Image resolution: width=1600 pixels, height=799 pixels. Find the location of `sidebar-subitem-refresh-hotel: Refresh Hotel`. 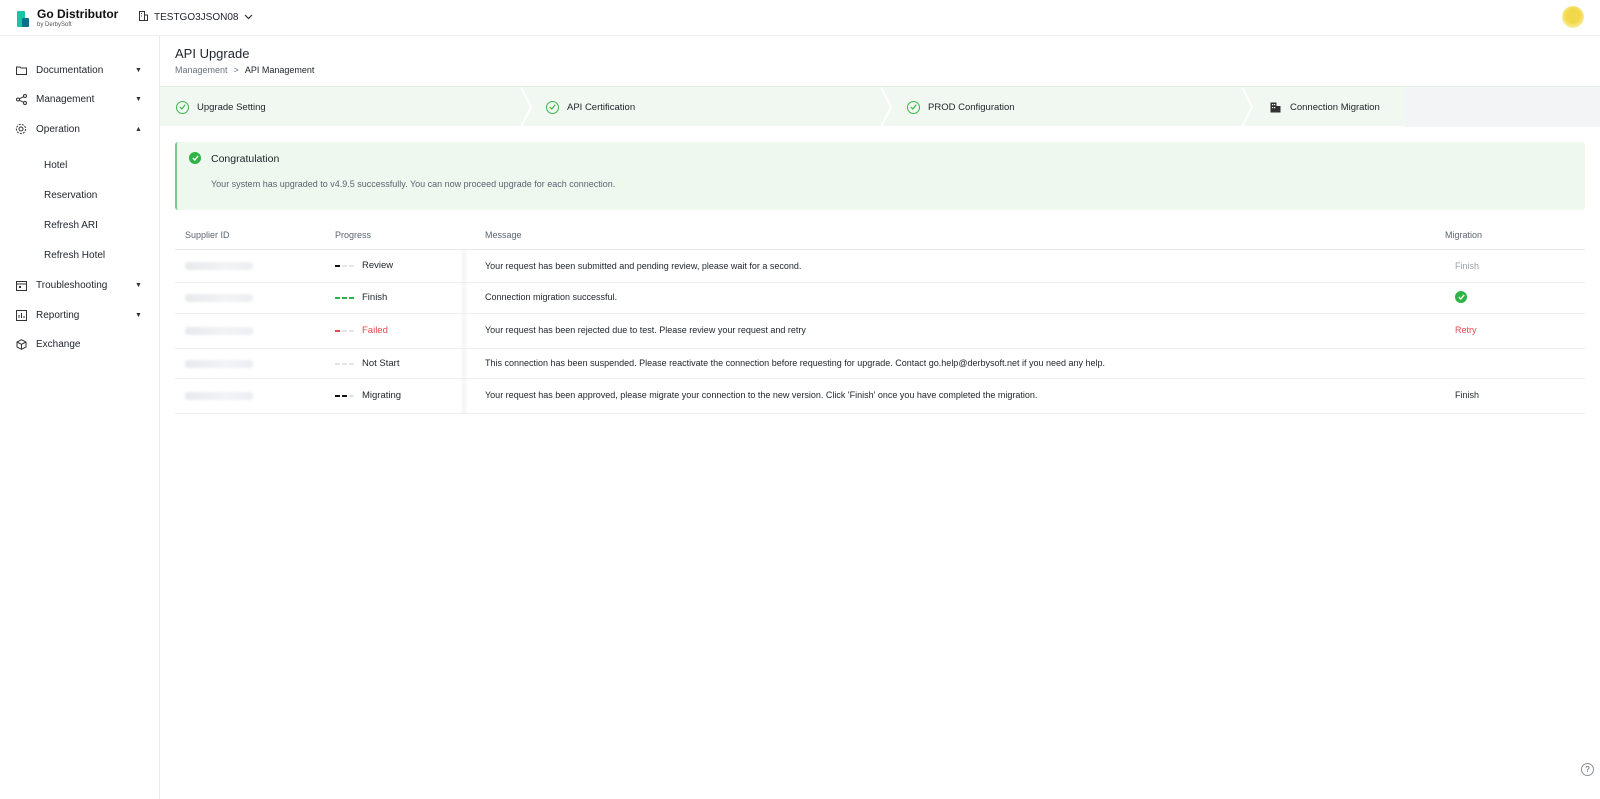

sidebar-subitem-refresh-hotel: Refresh Hotel is located at coordinates (74, 255).